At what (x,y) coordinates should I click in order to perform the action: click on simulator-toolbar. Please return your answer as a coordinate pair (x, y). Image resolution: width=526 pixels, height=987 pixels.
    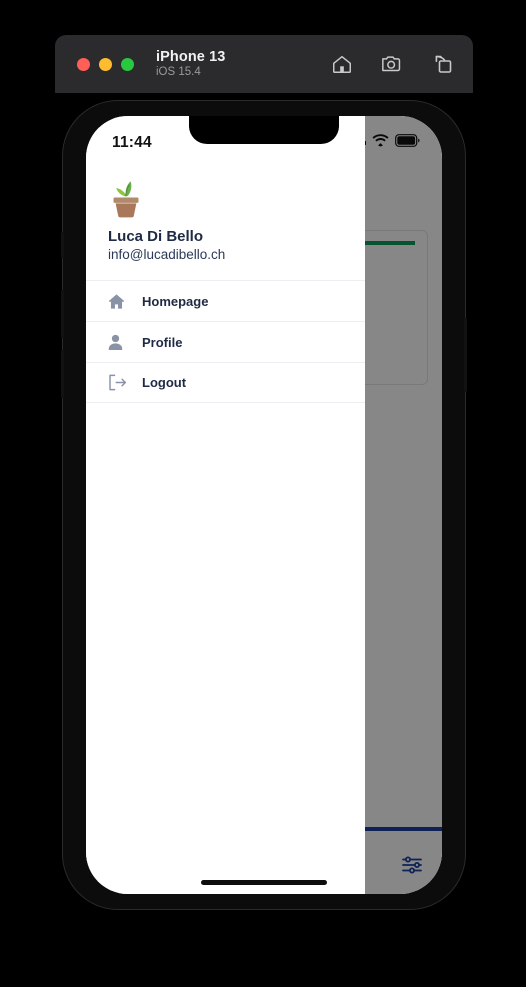
    Looking at the image, I should click on (392, 64).